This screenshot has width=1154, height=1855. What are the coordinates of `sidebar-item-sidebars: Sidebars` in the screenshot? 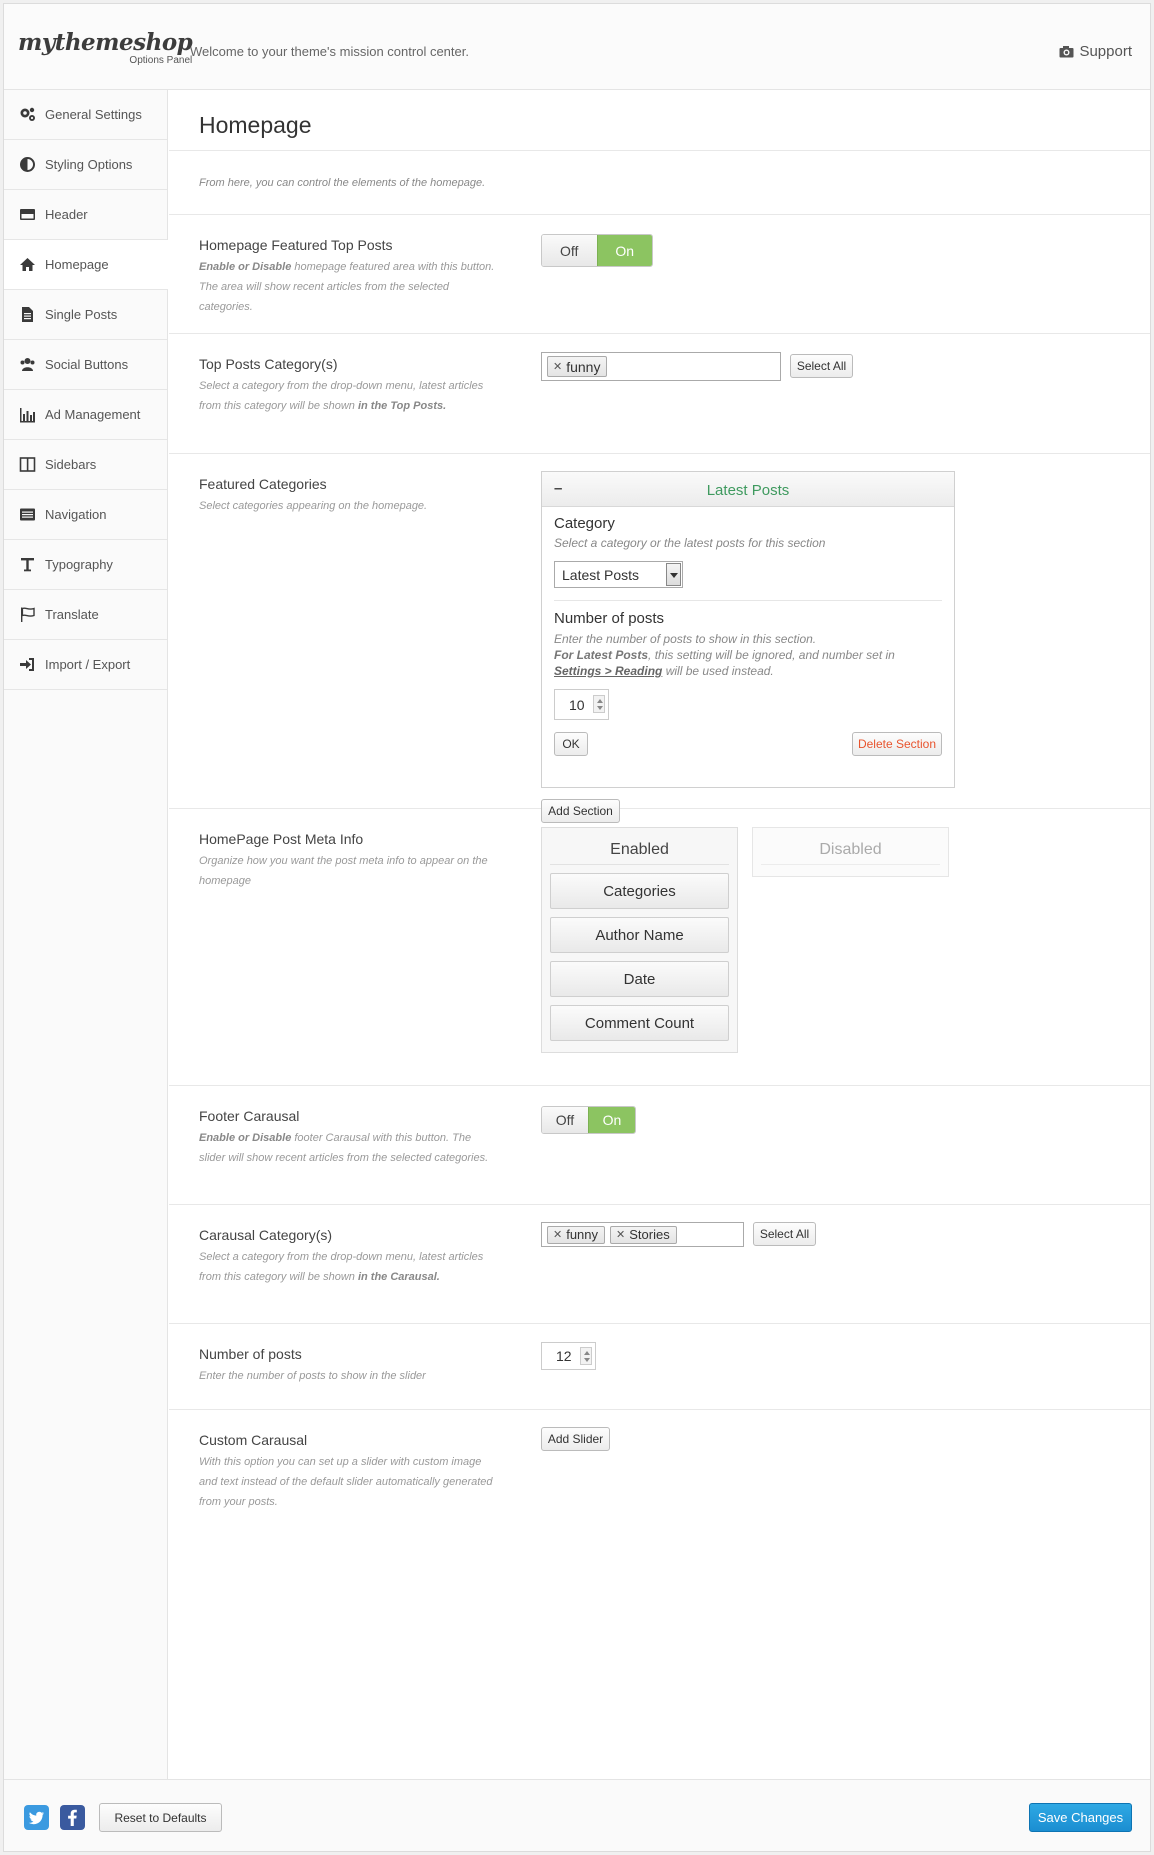 It's located at (85, 465).